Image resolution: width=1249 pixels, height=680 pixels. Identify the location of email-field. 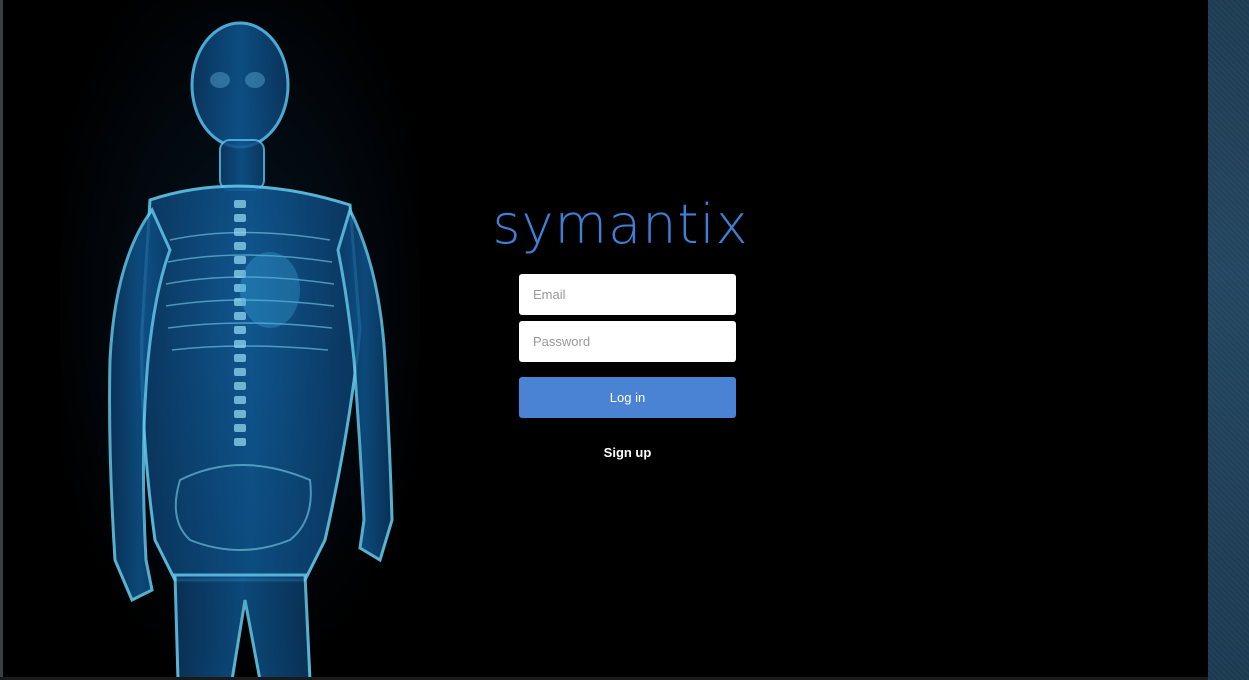
(627, 294).